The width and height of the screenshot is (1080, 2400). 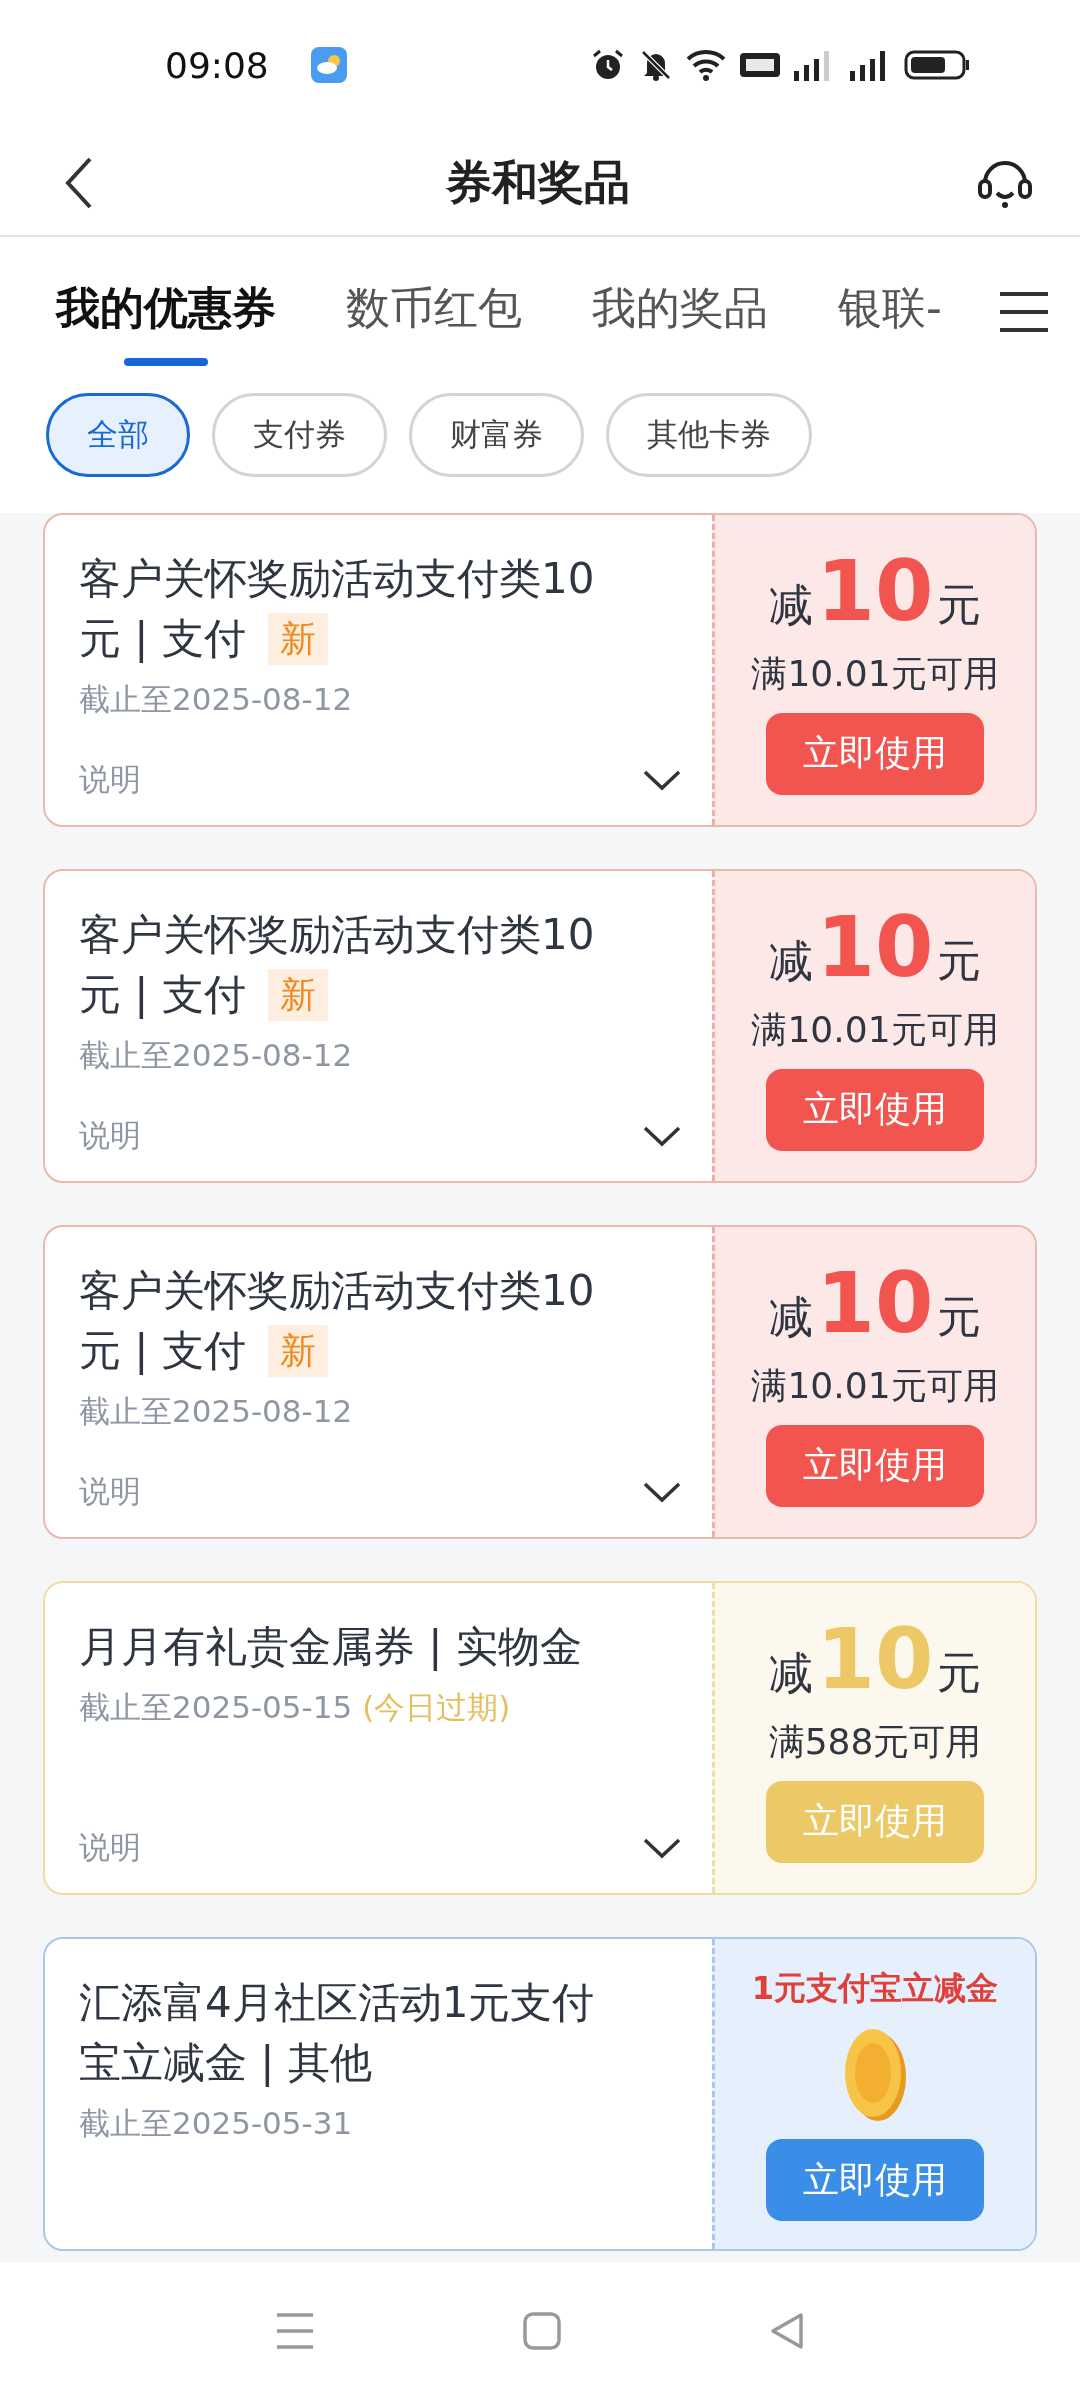 I want to click on home-icon, so click(x=542, y=2331).